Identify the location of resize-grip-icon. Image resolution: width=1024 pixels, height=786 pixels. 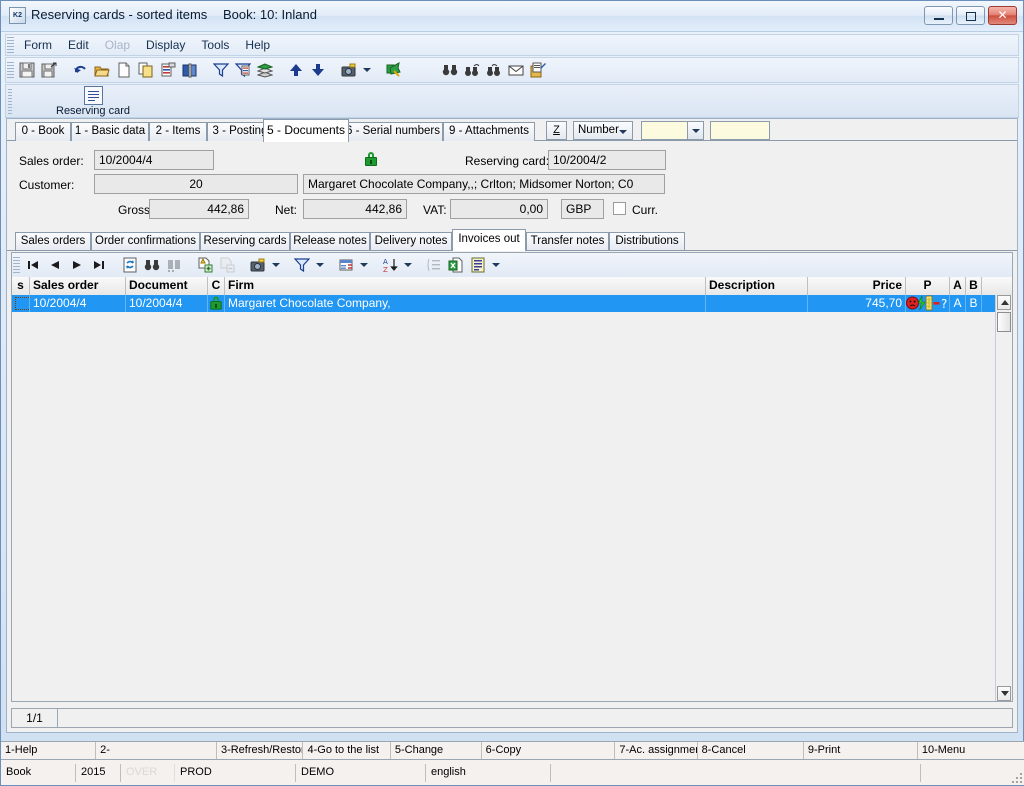
(1016, 777).